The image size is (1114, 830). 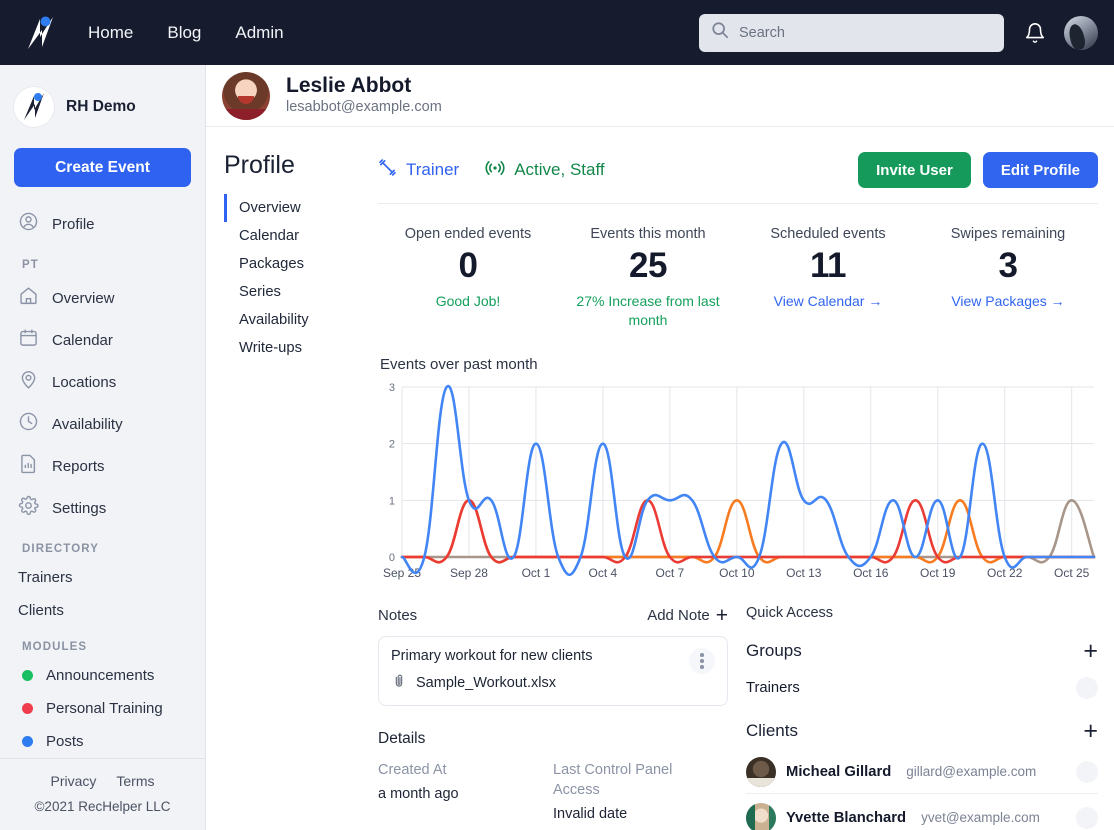 What do you see at coordinates (914, 170) in the screenshot?
I see `invite-user-button: Invite User` at bounding box center [914, 170].